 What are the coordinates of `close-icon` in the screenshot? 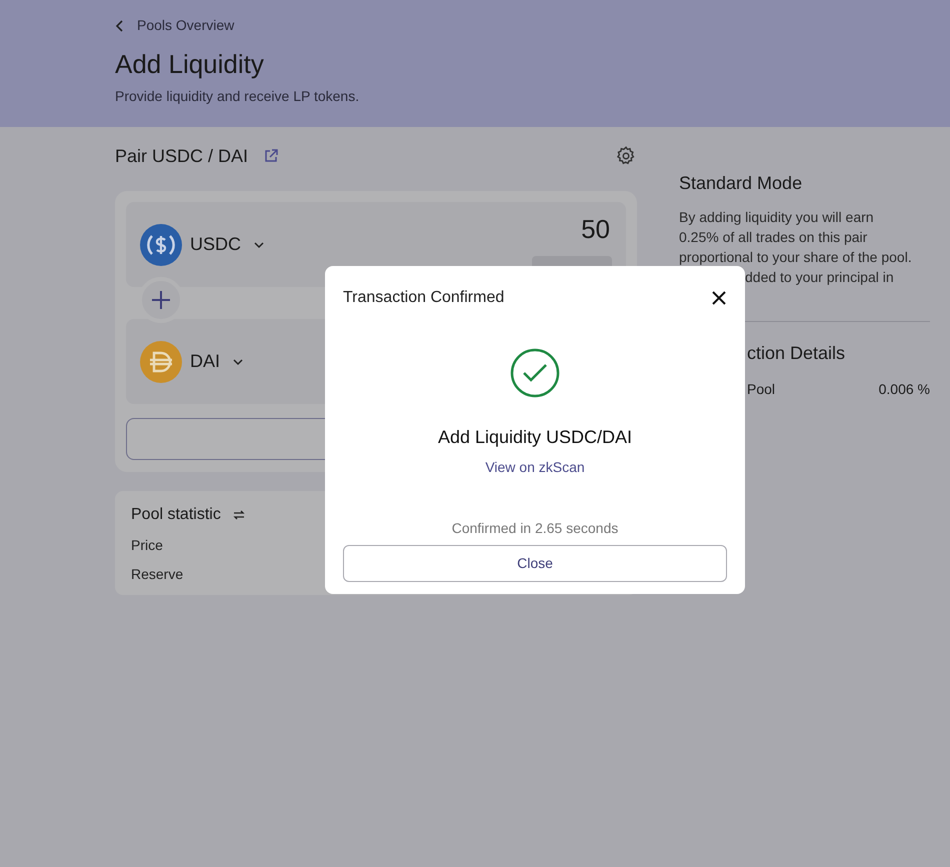 It's located at (719, 298).